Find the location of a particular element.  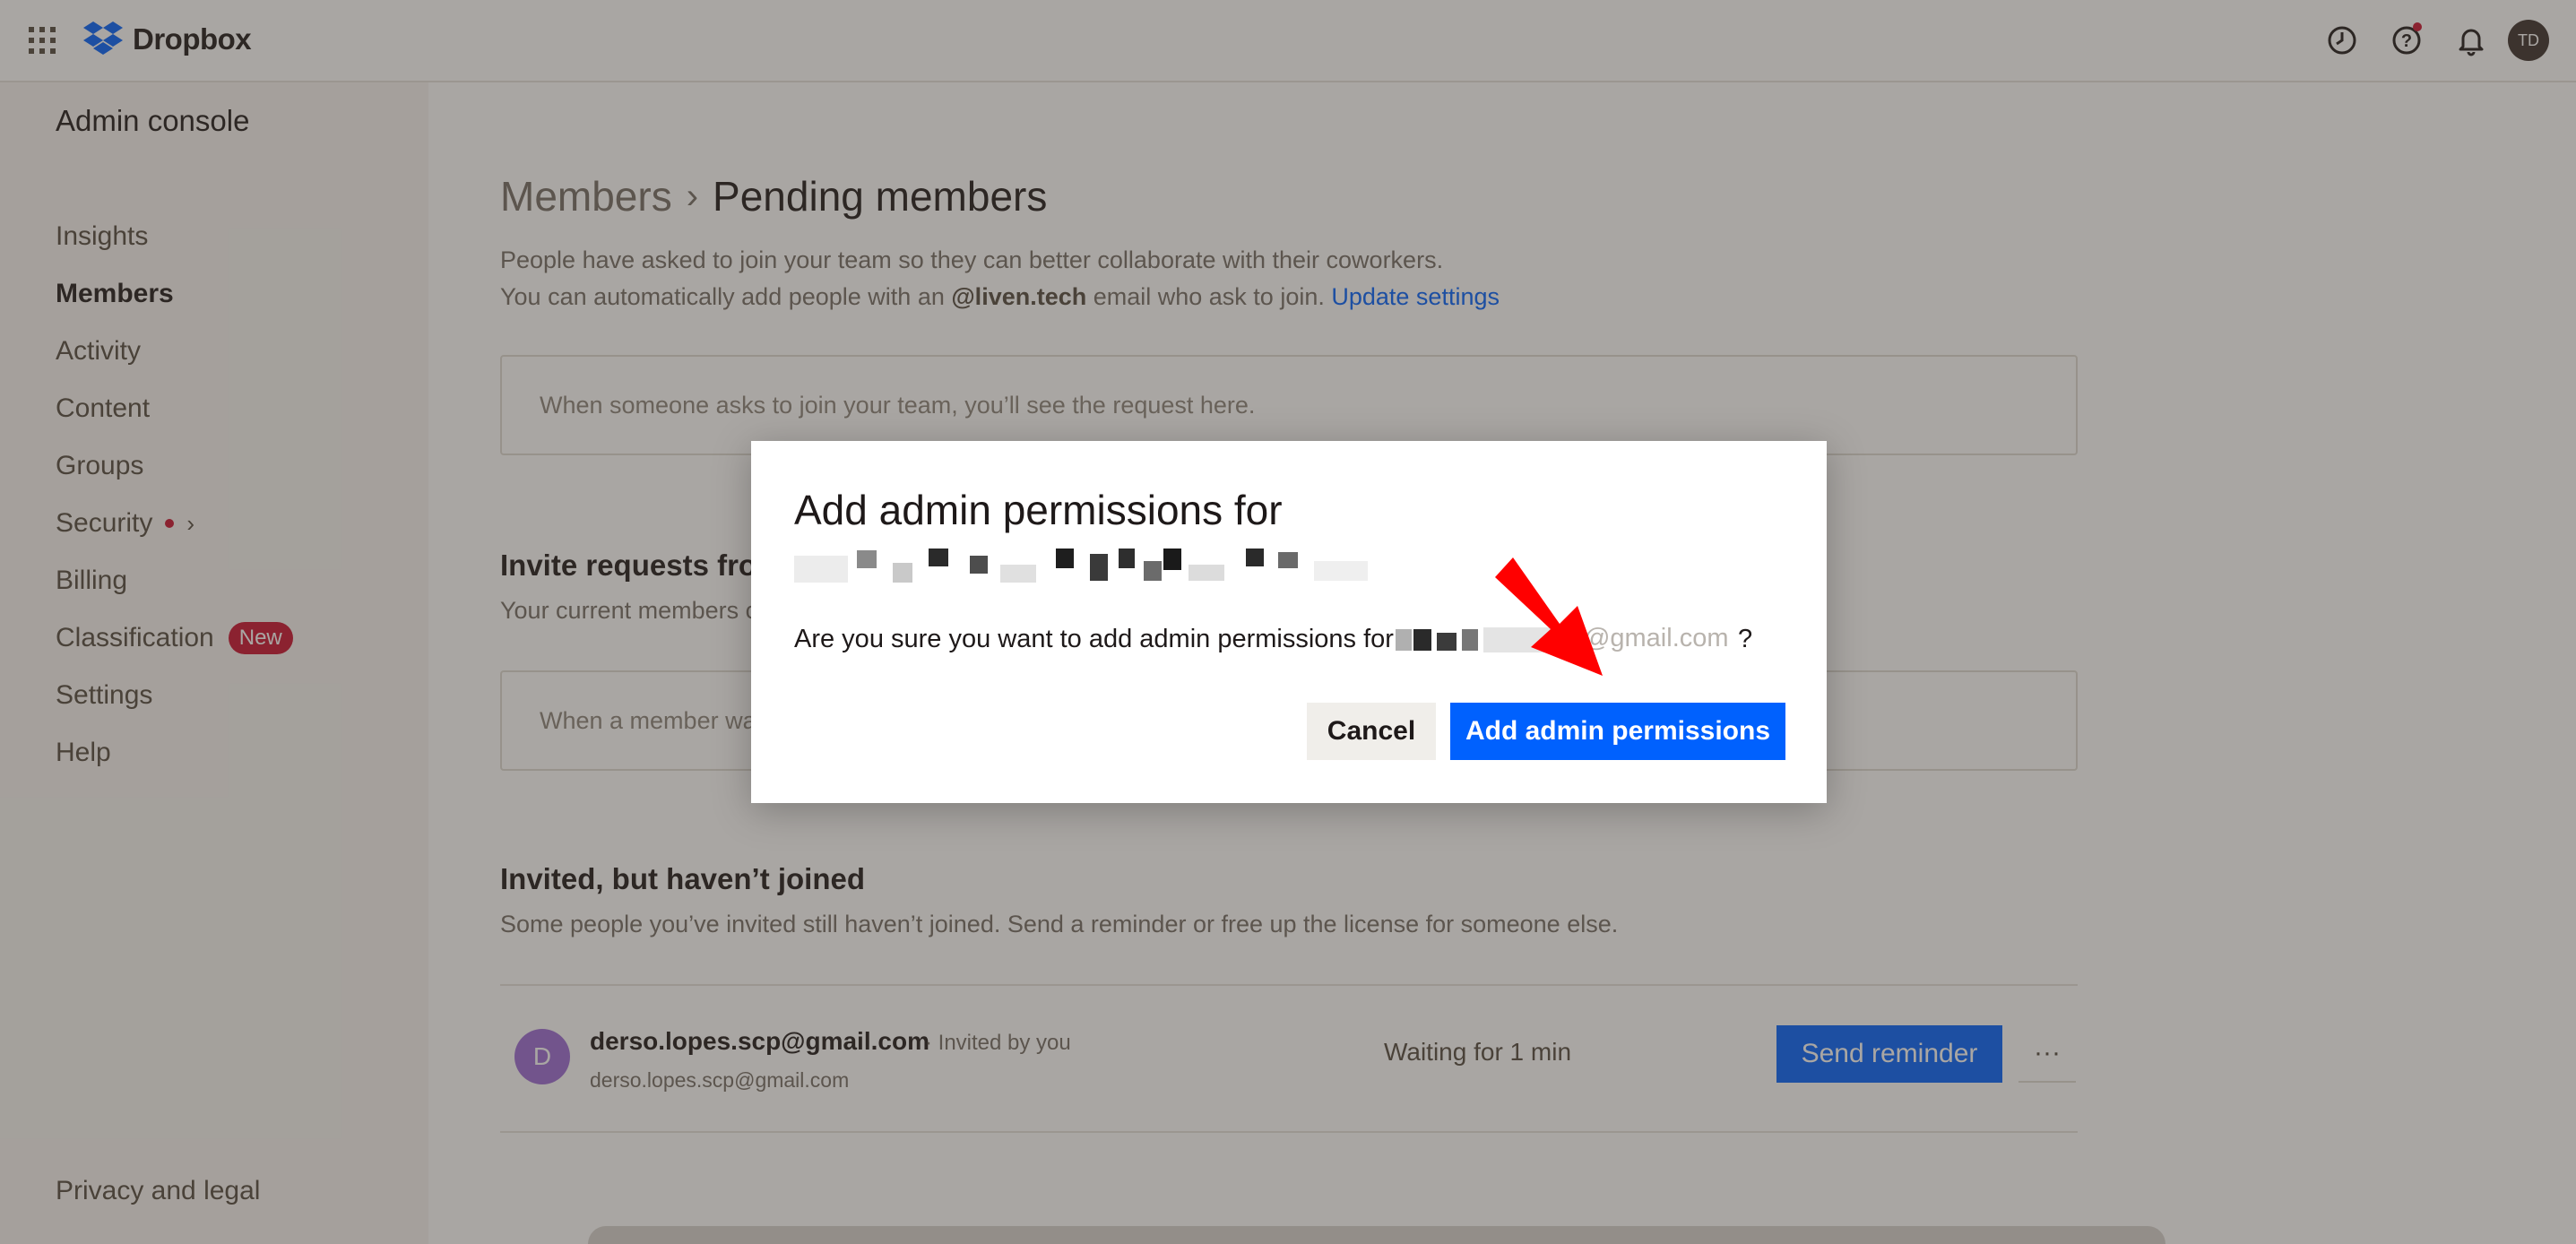

redacted-email-pixelation is located at coordinates (1081, 568).